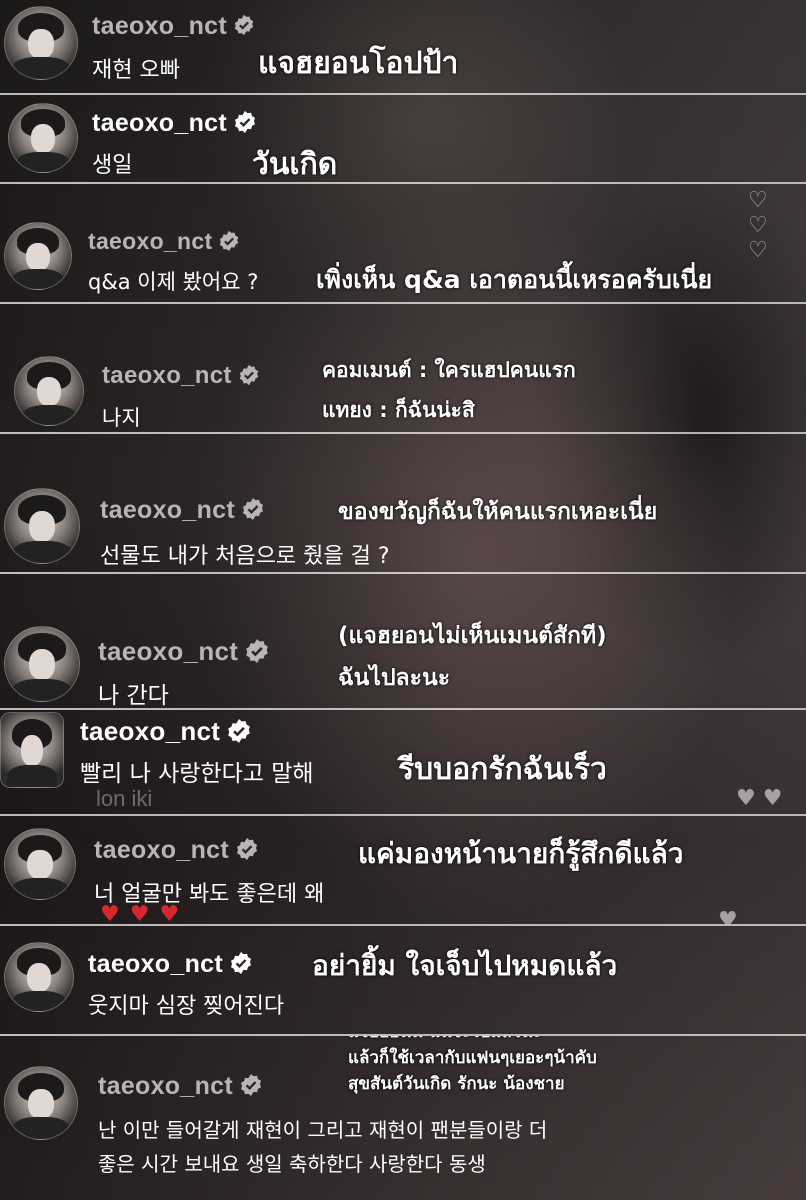 The height and width of the screenshot is (1200, 806). What do you see at coordinates (398, 410) in the screenshot?
I see `thai-translation: แทยง : ก็ฉันน่ะสิ` at bounding box center [398, 410].